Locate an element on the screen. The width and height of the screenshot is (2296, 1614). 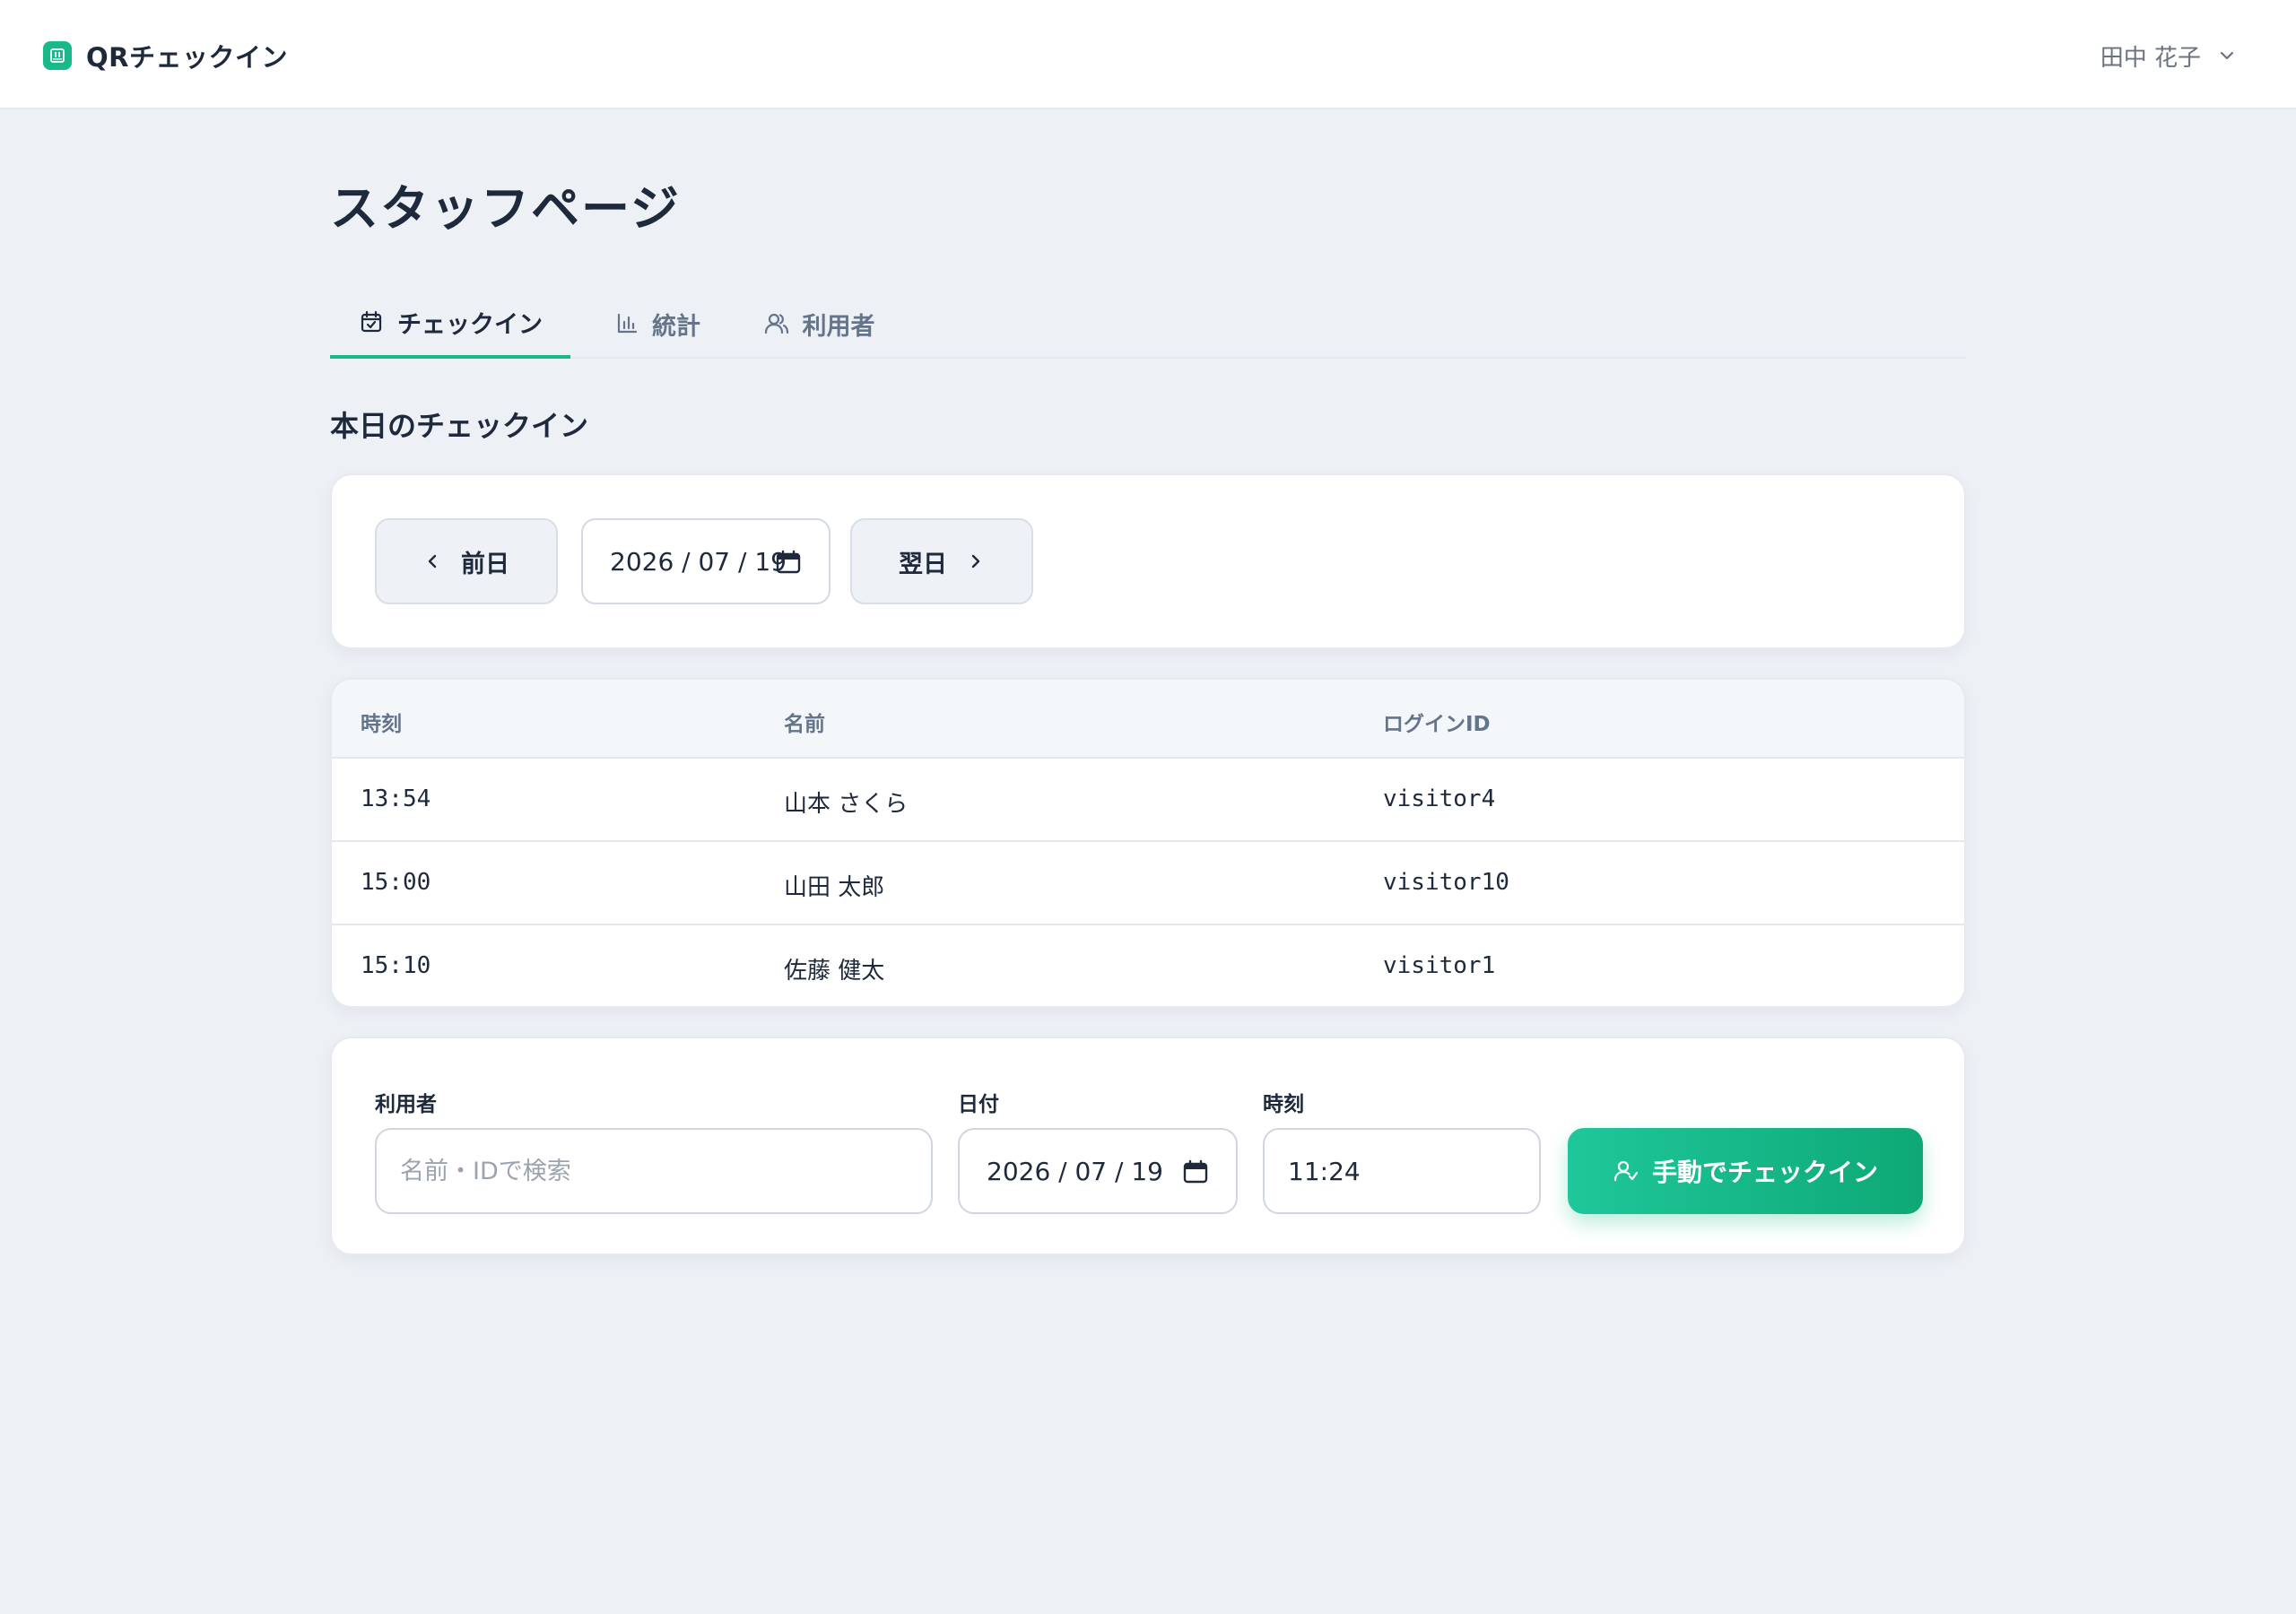
table-row: 13:54 山本 さくら visitor4 is located at coordinates (1148, 800).